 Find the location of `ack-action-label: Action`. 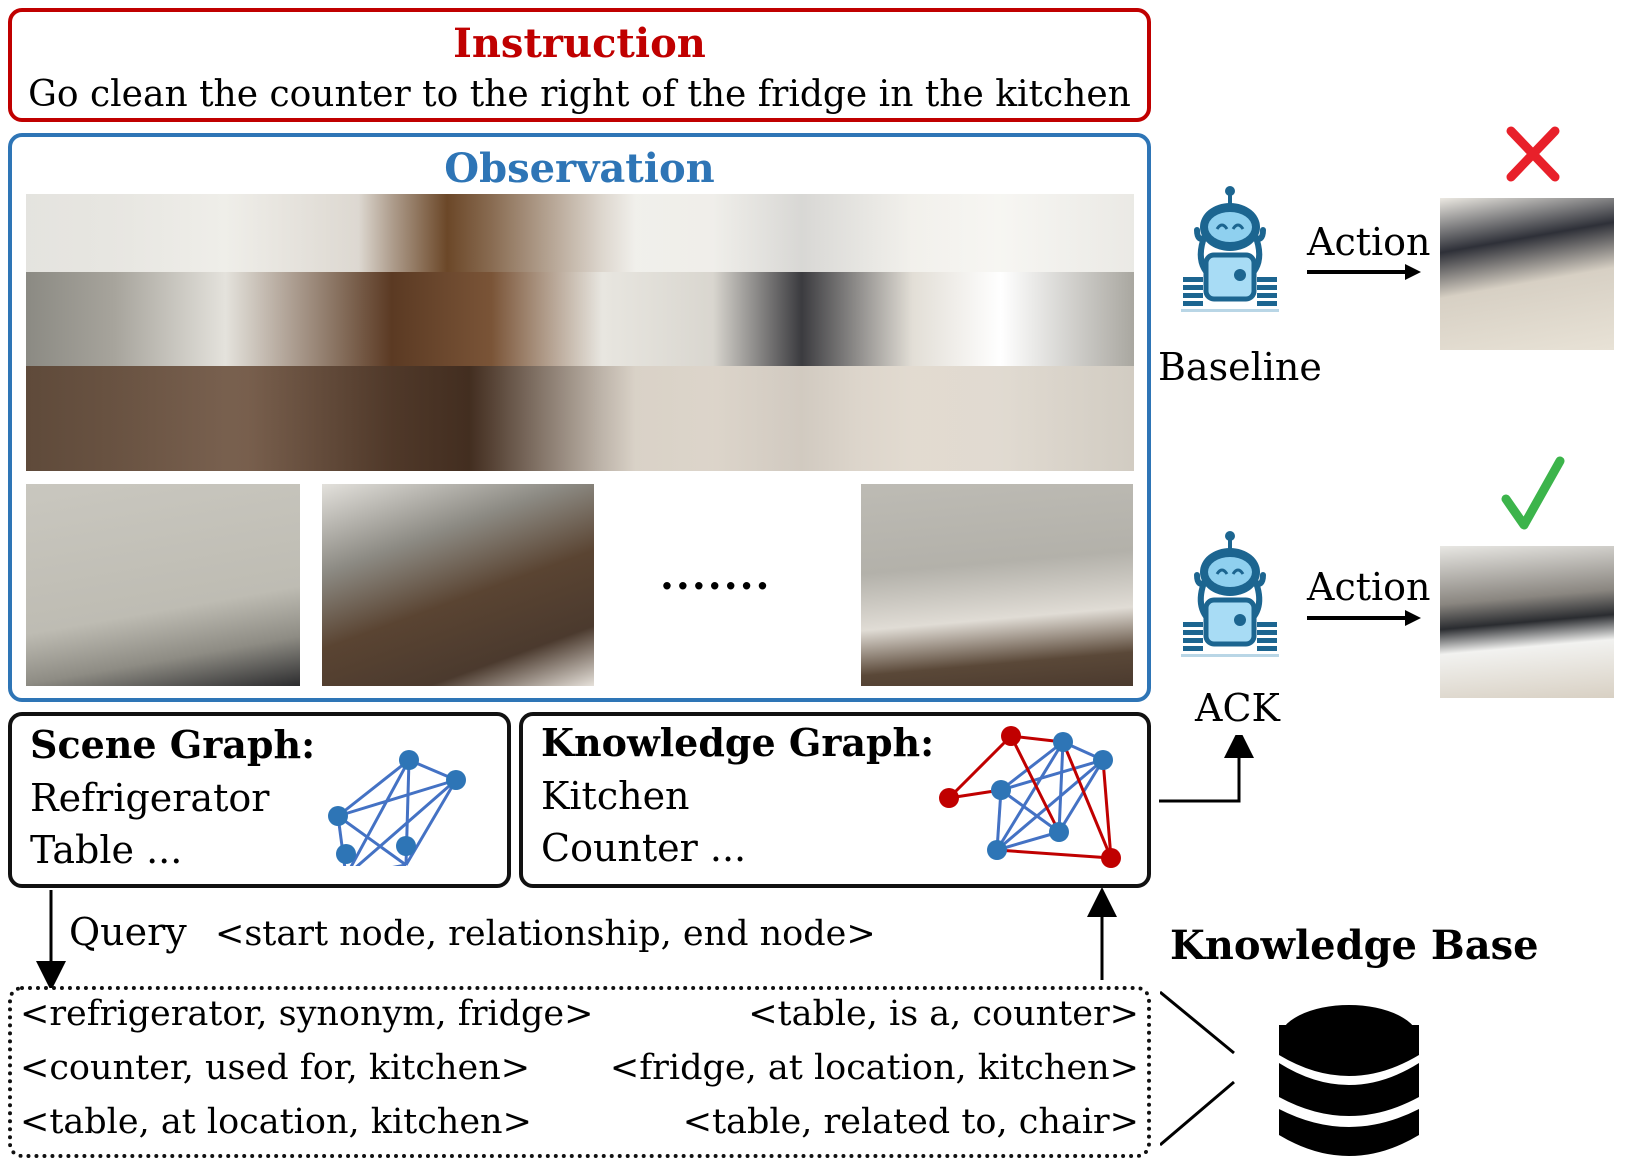

ack-action-label: Action is located at coordinates (1369, 587).